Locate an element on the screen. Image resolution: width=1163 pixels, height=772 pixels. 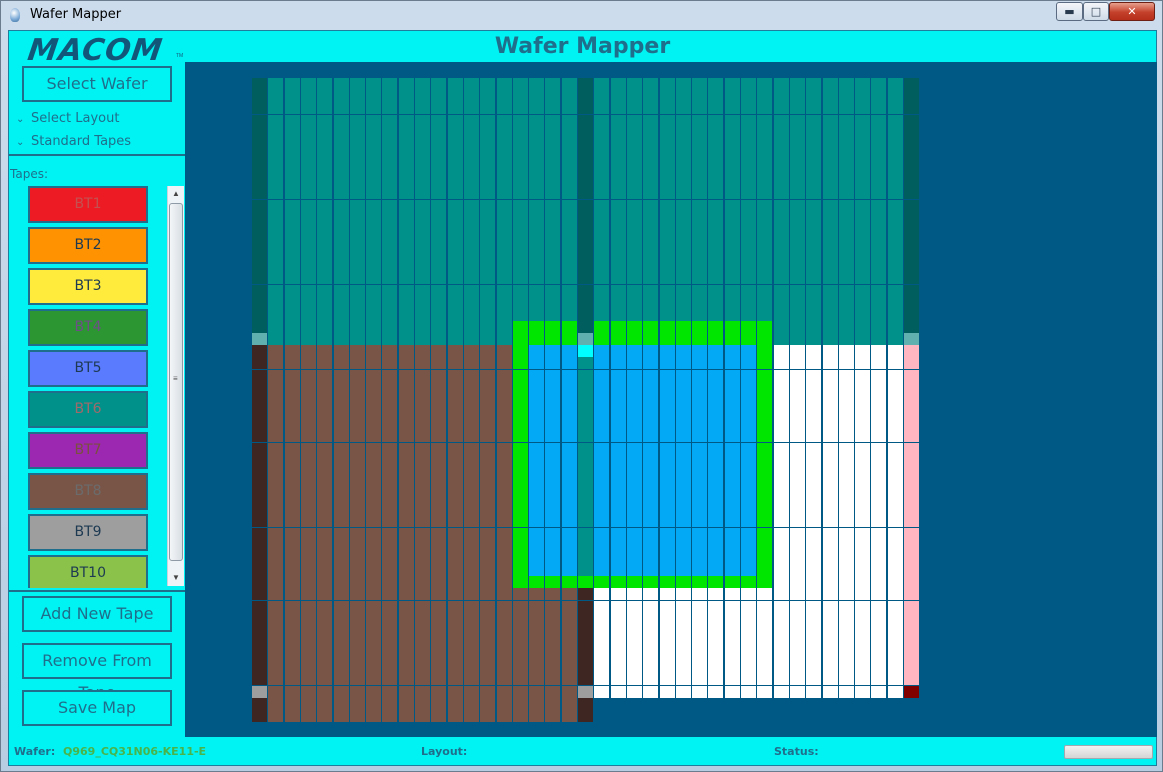
save-map-button: Save Map is located at coordinates (97, 708).